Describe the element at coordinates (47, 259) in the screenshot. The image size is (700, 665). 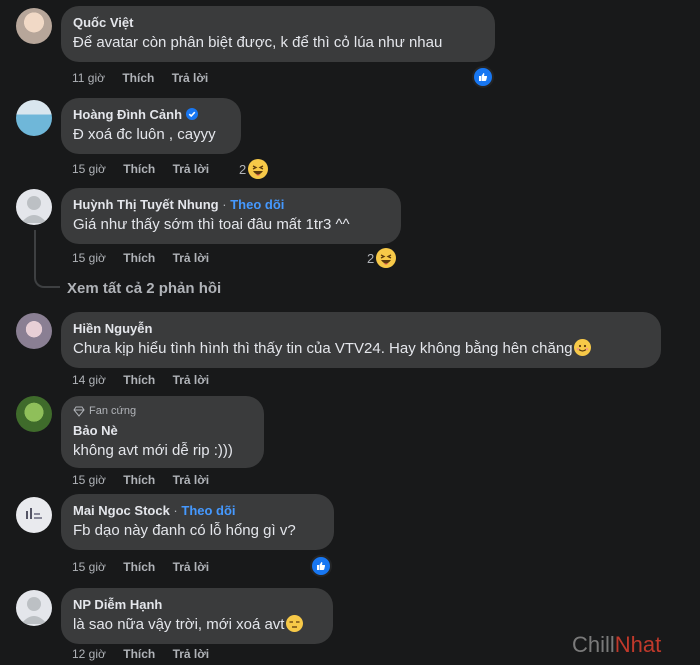
I see `reply-thread-line` at that location.